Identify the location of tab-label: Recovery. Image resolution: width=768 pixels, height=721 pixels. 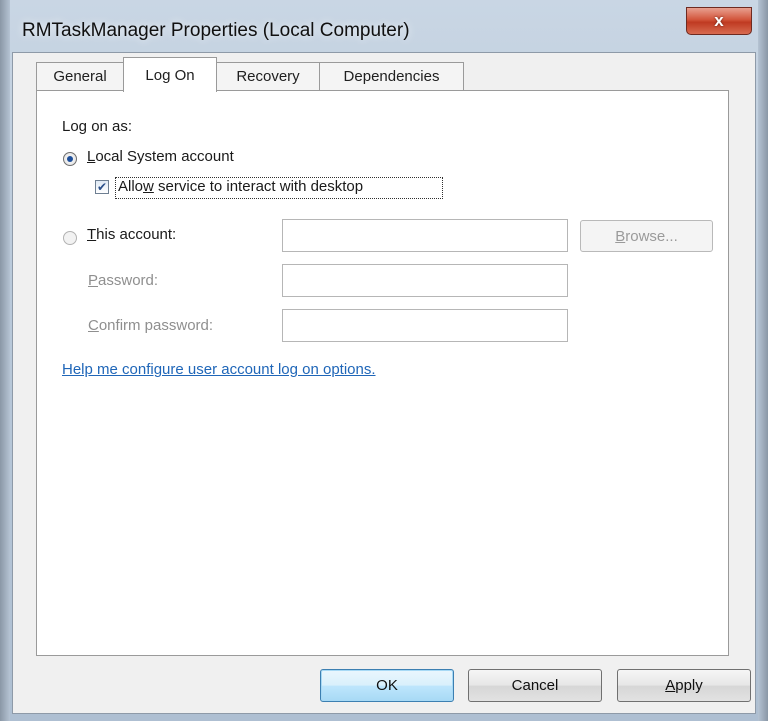
(268, 76).